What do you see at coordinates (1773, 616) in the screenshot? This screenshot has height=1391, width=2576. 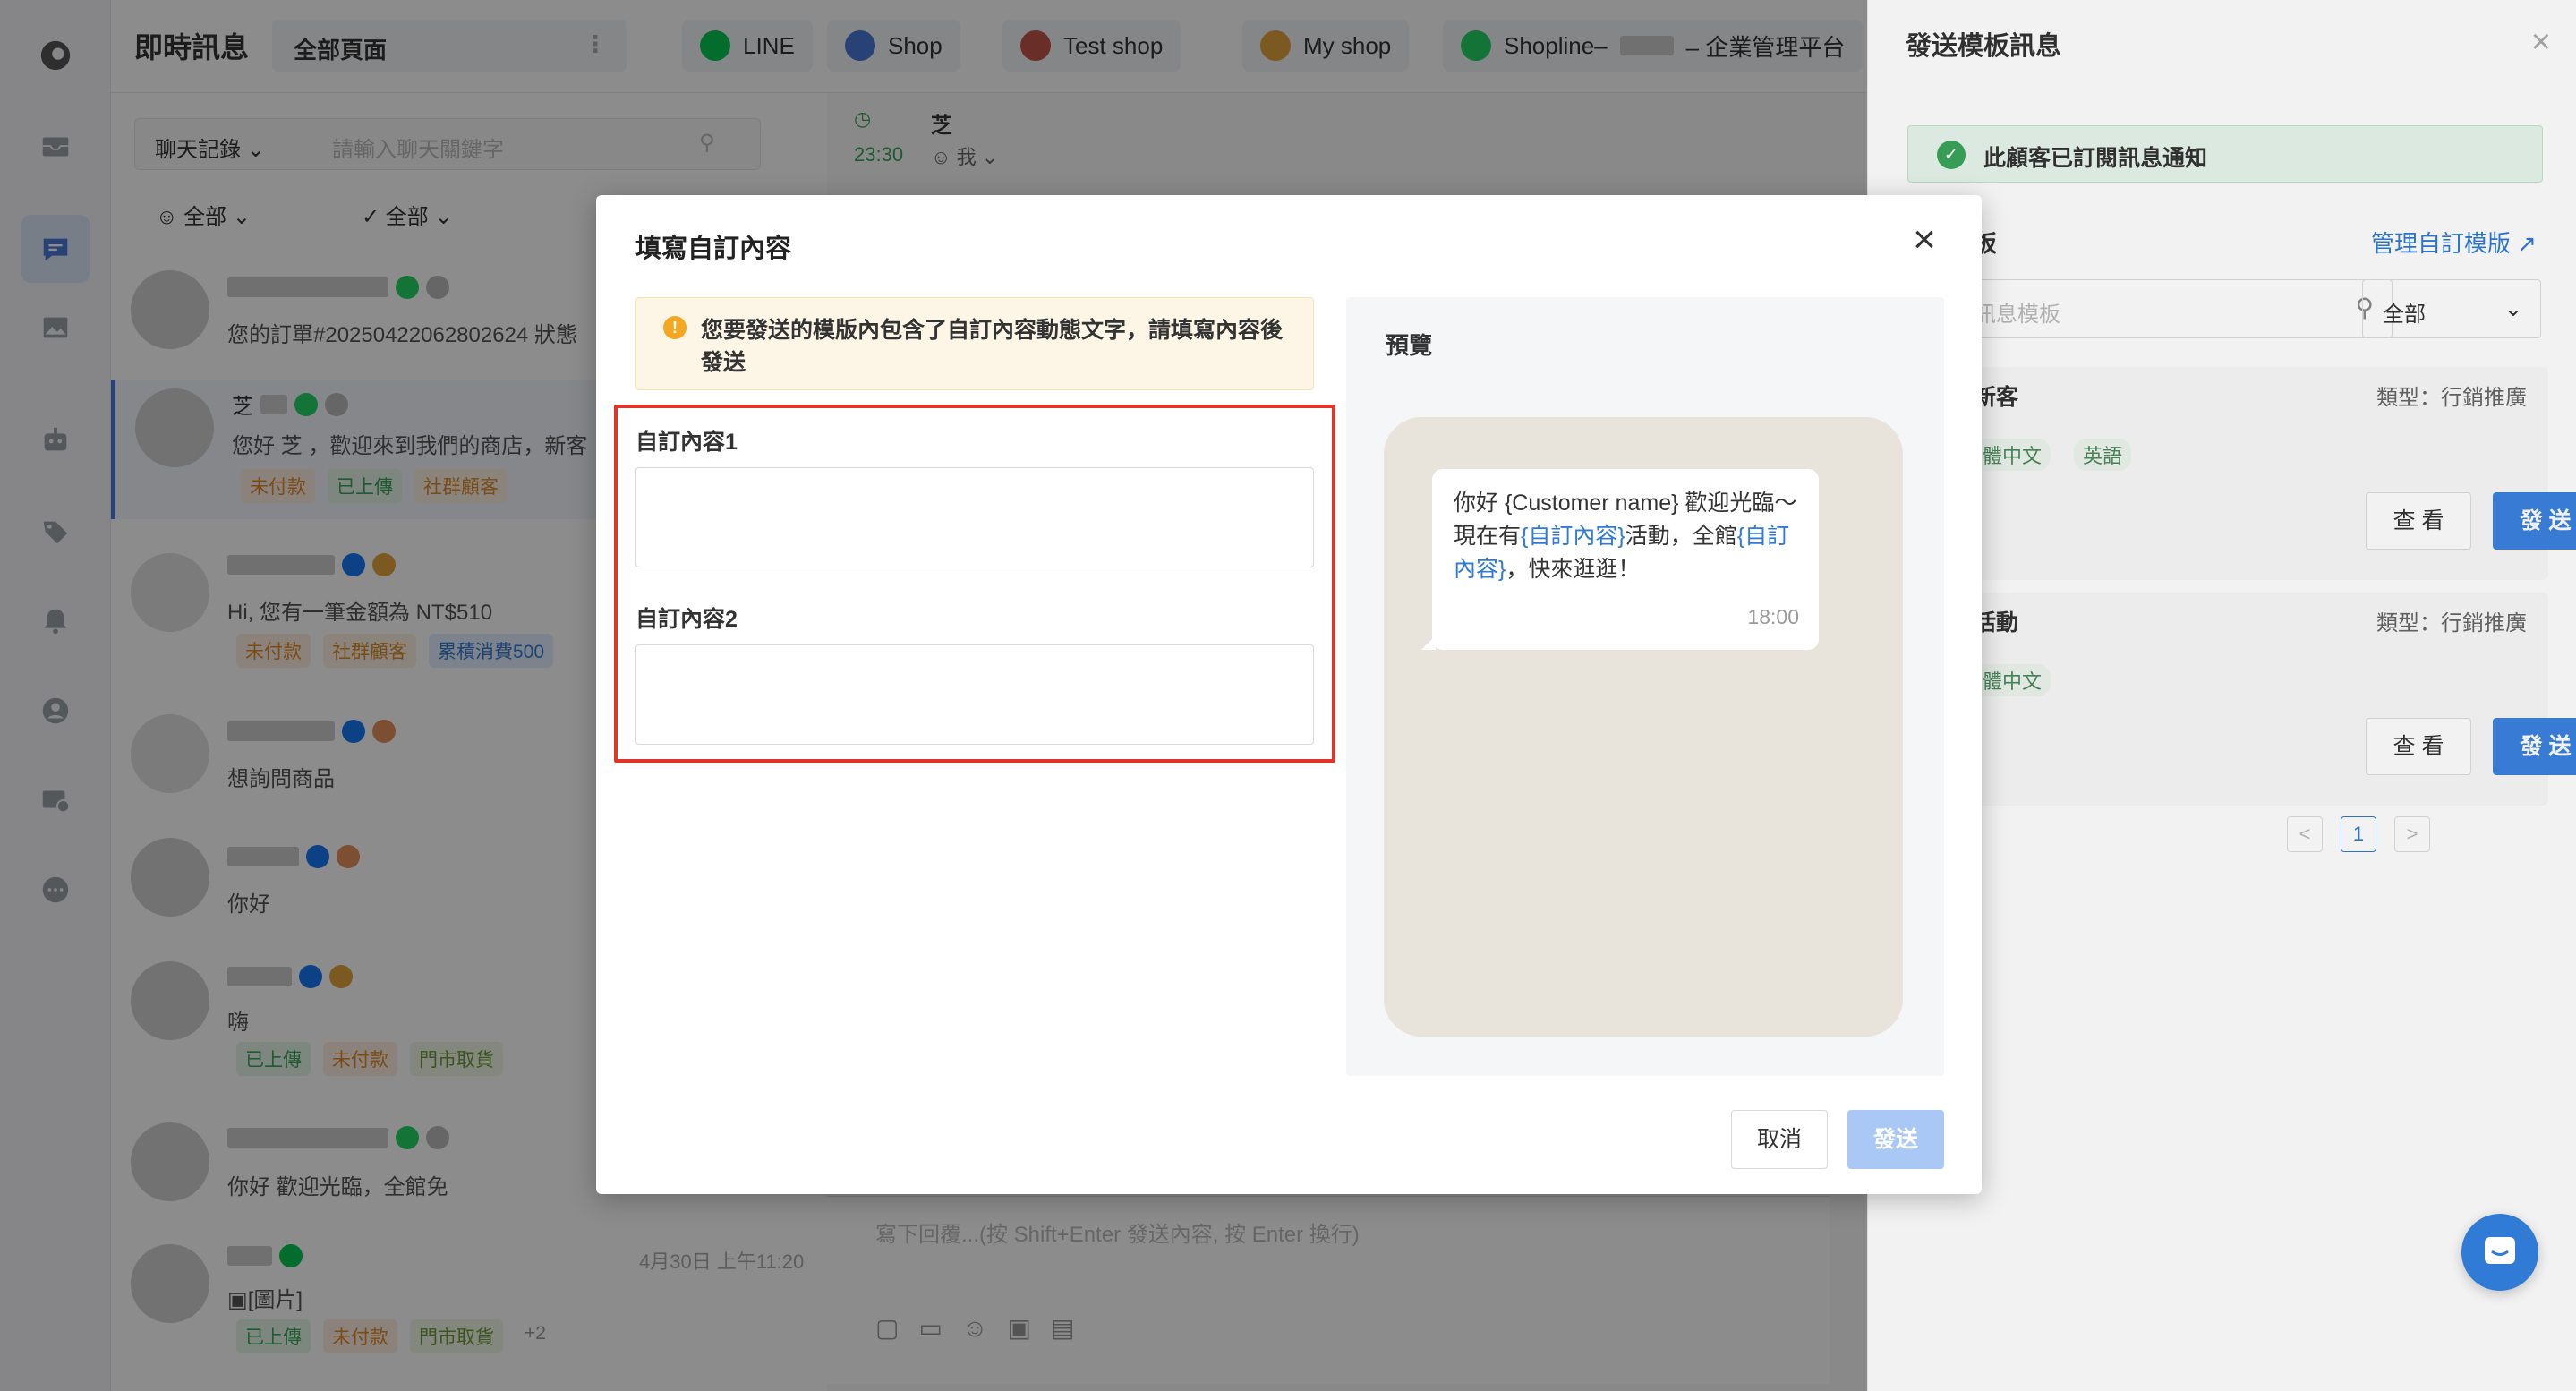 I see `message-time: 18:00` at bounding box center [1773, 616].